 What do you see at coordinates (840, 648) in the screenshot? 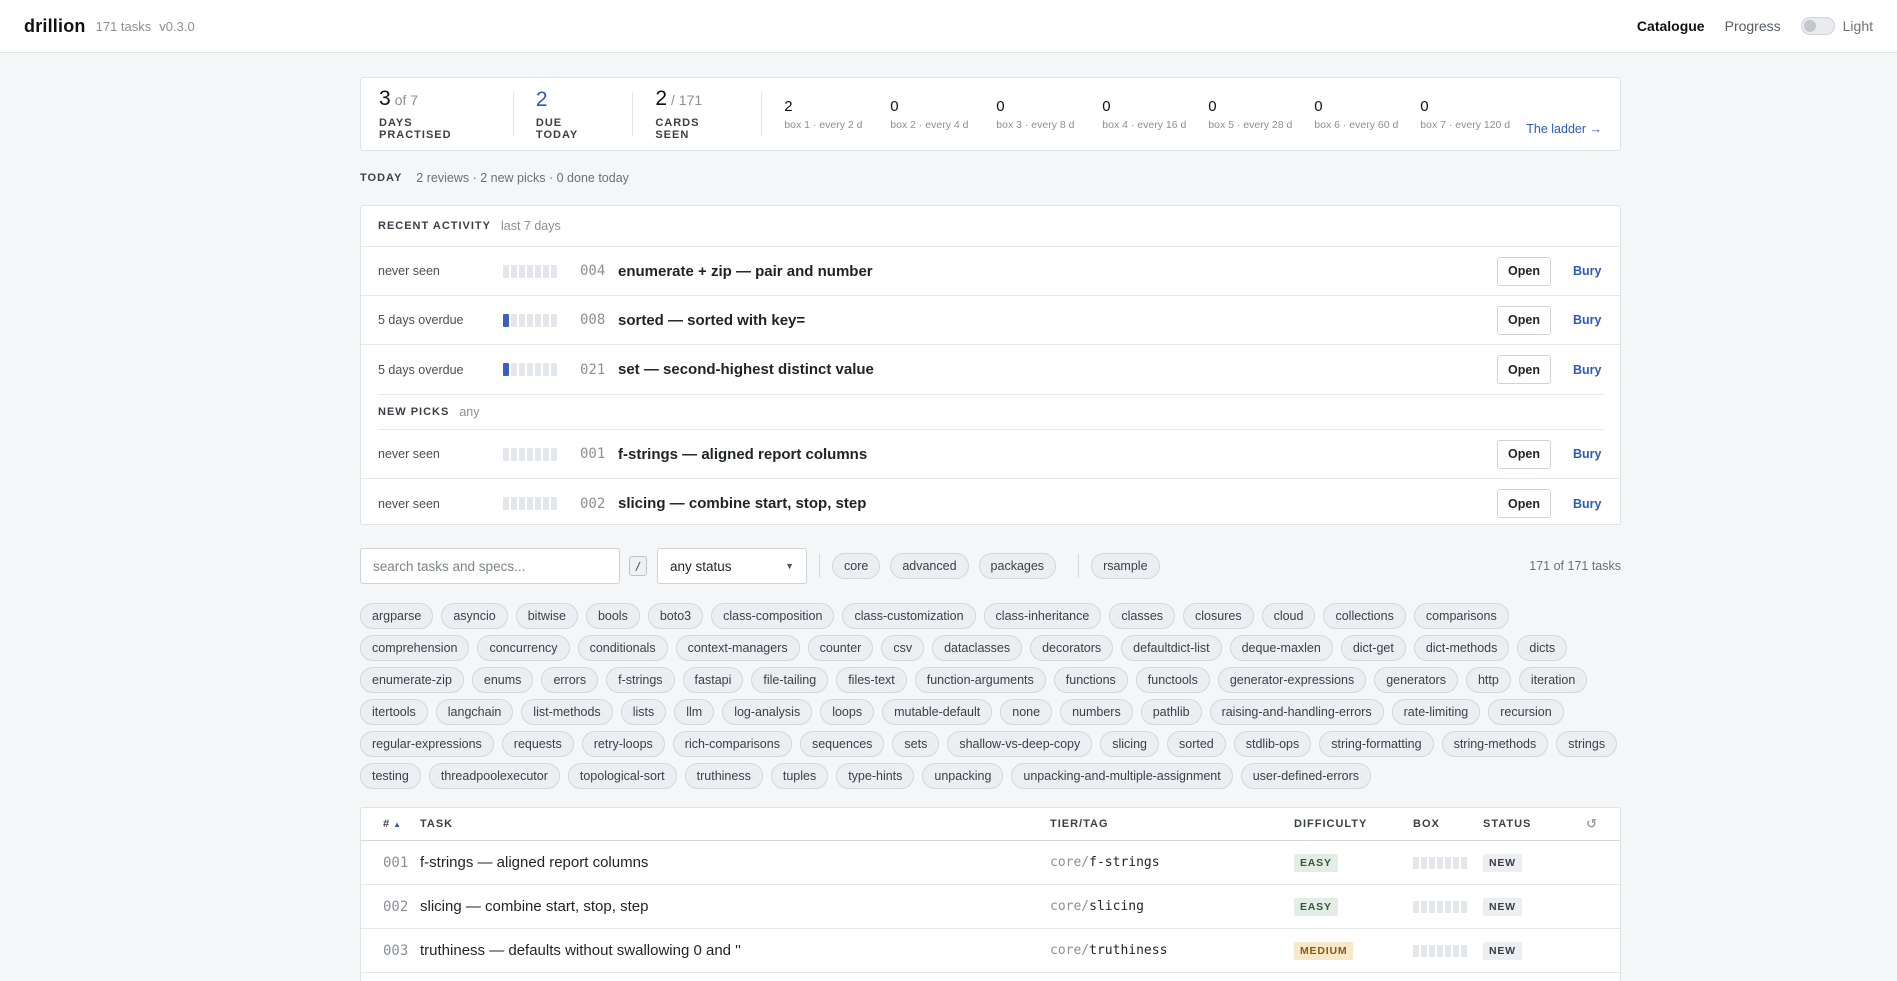
I see `tag-chip: counter` at bounding box center [840, 648].